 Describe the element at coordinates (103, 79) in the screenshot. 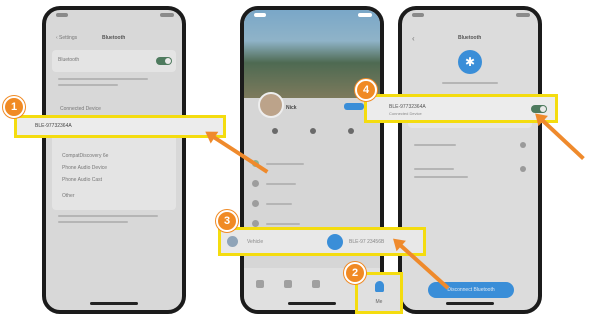

I see `hint-line` at that location.